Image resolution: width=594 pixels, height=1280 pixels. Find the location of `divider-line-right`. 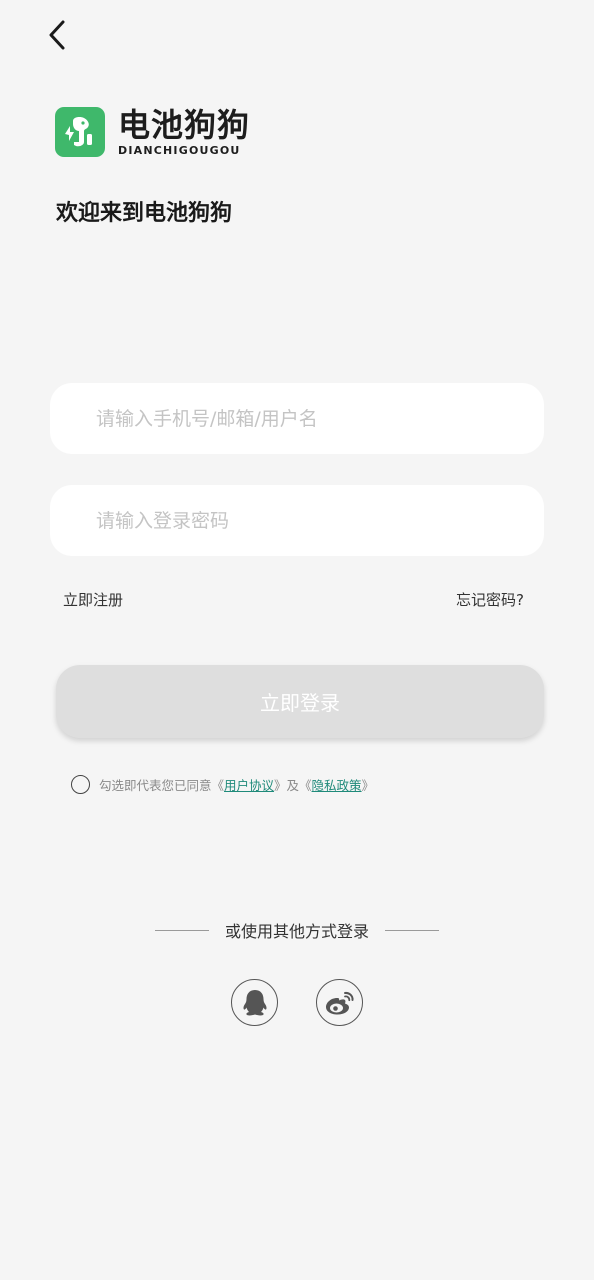

divider-line-right is located at coordinates (412, 930).